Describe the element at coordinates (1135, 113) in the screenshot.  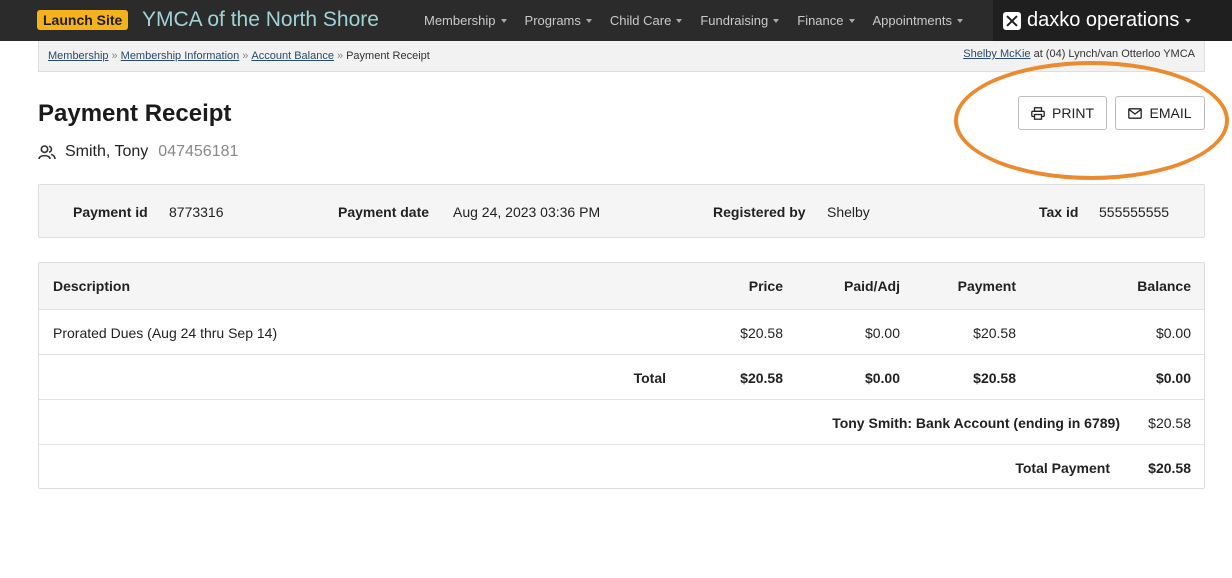
I see `envelope-icon` at that location.